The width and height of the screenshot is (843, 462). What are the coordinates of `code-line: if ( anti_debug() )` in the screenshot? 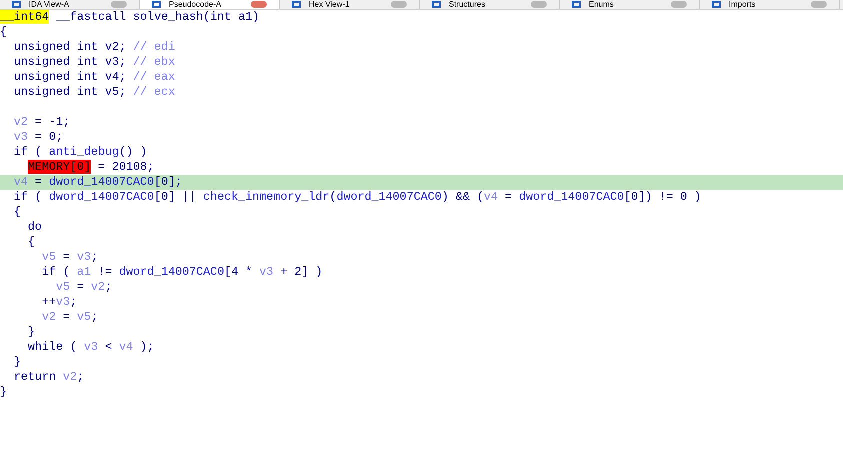 It's located at (81, 152).